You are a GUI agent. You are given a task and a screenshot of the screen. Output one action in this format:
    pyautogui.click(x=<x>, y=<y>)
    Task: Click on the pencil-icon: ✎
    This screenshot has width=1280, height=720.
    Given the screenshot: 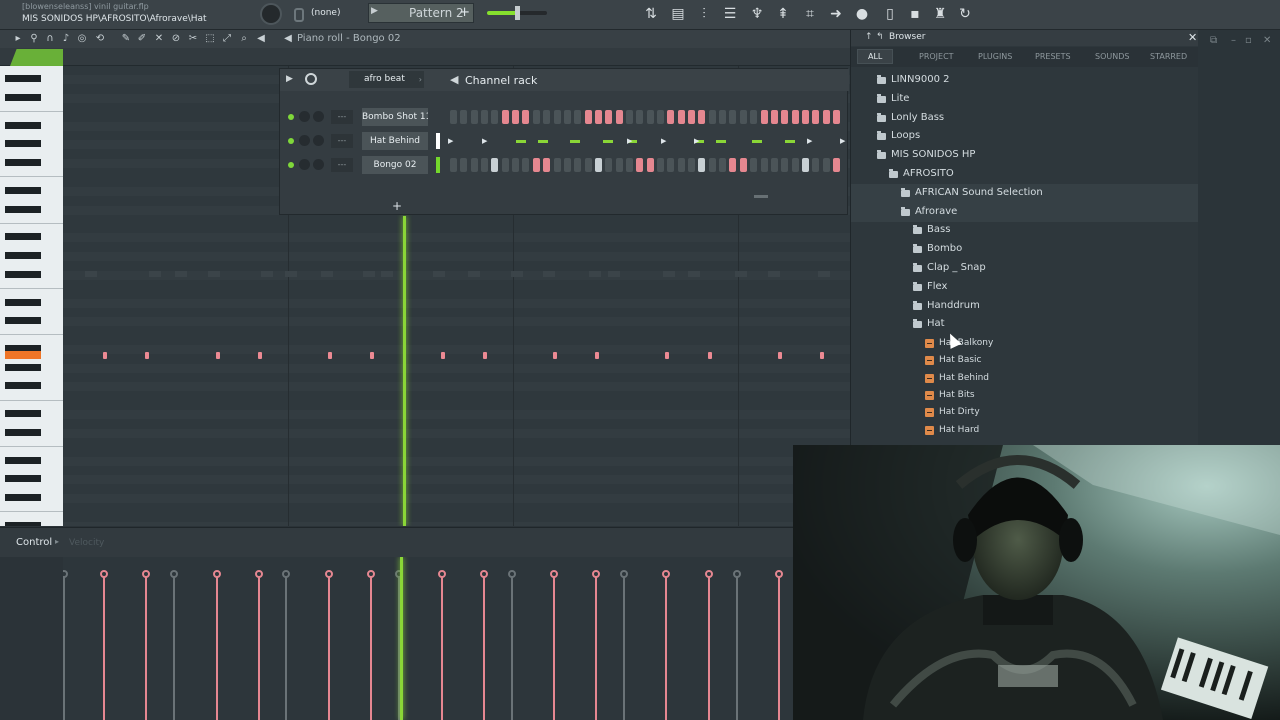 What is the action you would take?
    pyautogui.click(x=126, y=39)
    